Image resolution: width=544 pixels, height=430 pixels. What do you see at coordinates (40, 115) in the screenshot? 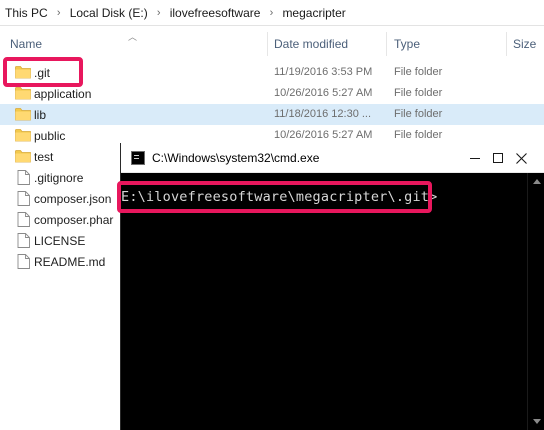
I see `file-name: lib` at bounding box center [40, 115].